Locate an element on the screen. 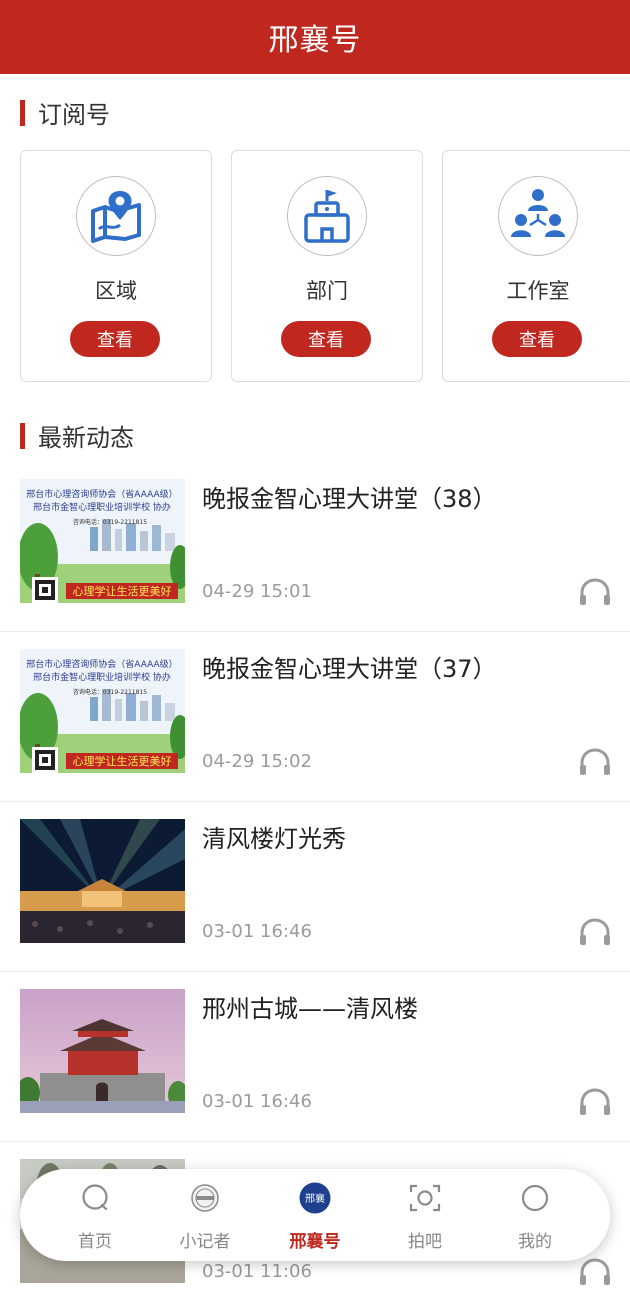 This screenshot has width=630, height=1311. tab-home: 首页 is located at coordinates (95, 1215).